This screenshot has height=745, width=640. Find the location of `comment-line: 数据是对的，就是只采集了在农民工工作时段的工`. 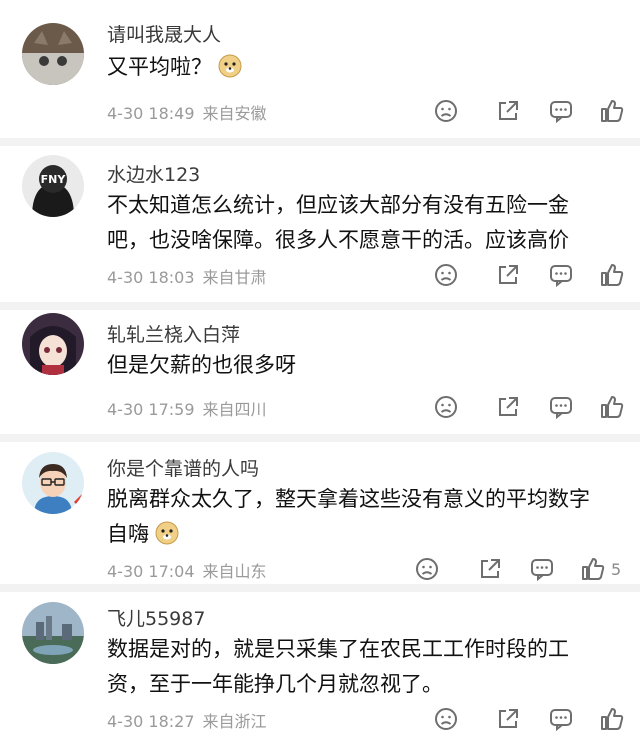

comment-line: 数据是对的，就是只采集了在农民工工作时段的工 is located at coordinates (338, 649).